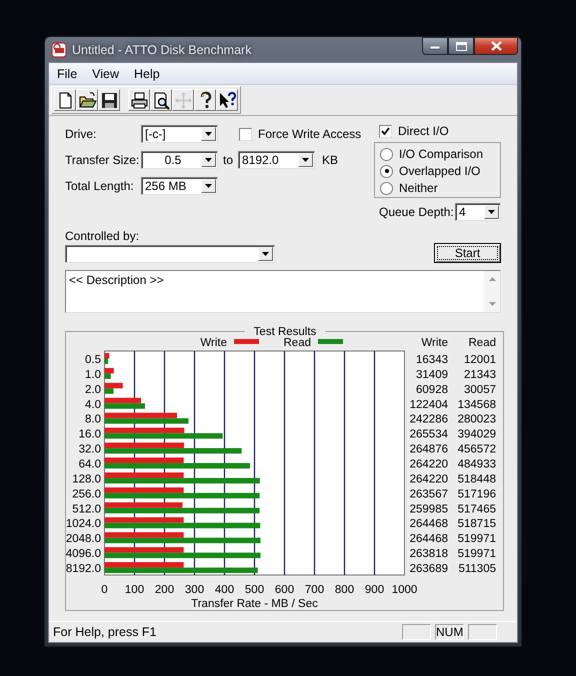  Describe the element at coordinates (477, 450) in the screenshot. I see `read-value: 456572` at that location.